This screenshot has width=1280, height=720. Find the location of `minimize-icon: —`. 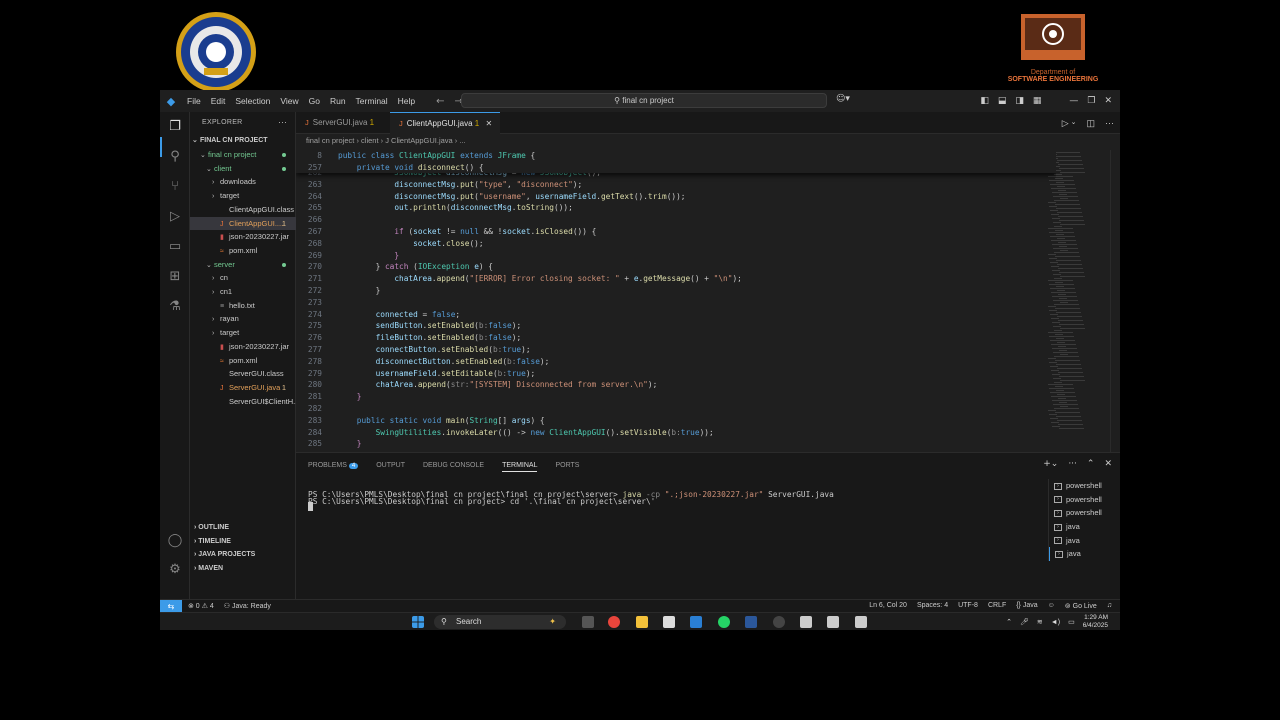

minimize-icon: — is located at coordinates (1073, 101).